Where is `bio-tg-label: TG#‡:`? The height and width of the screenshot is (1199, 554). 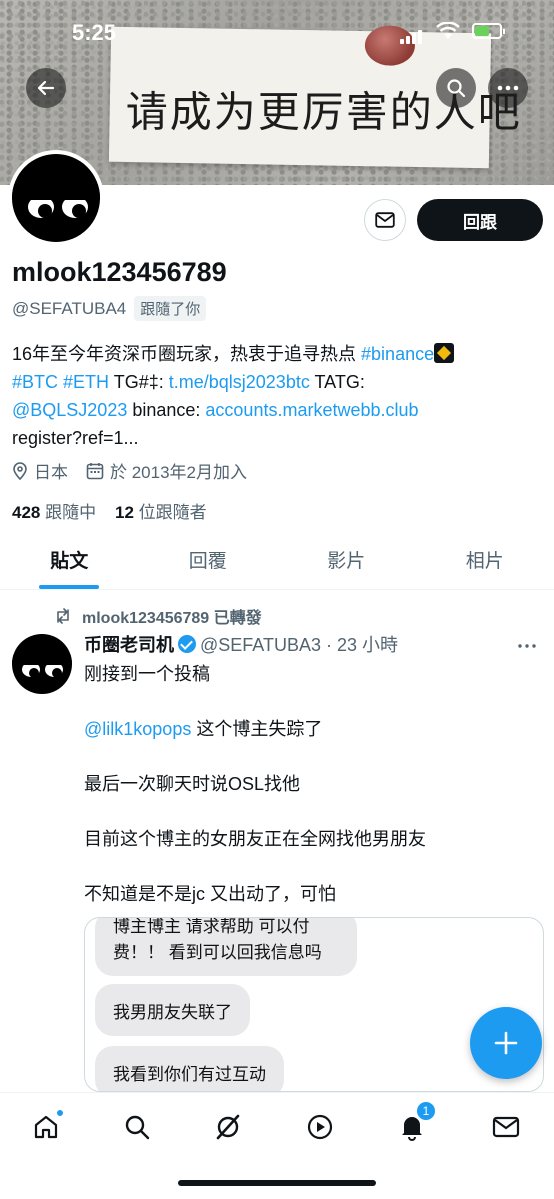
bio-tg-label: TG#‡: is located at coordinates (139, 382).